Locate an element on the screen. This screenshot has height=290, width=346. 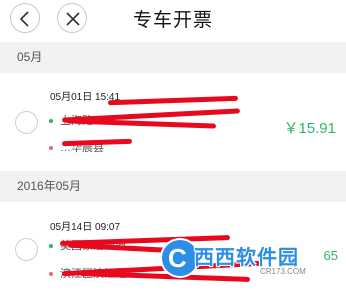
section-header: 05月 is located at coordinates (173, 57).